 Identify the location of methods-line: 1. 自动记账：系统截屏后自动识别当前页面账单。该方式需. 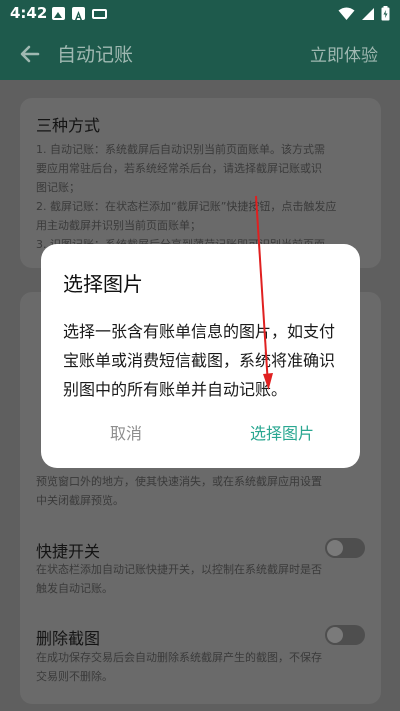
(180, 149).